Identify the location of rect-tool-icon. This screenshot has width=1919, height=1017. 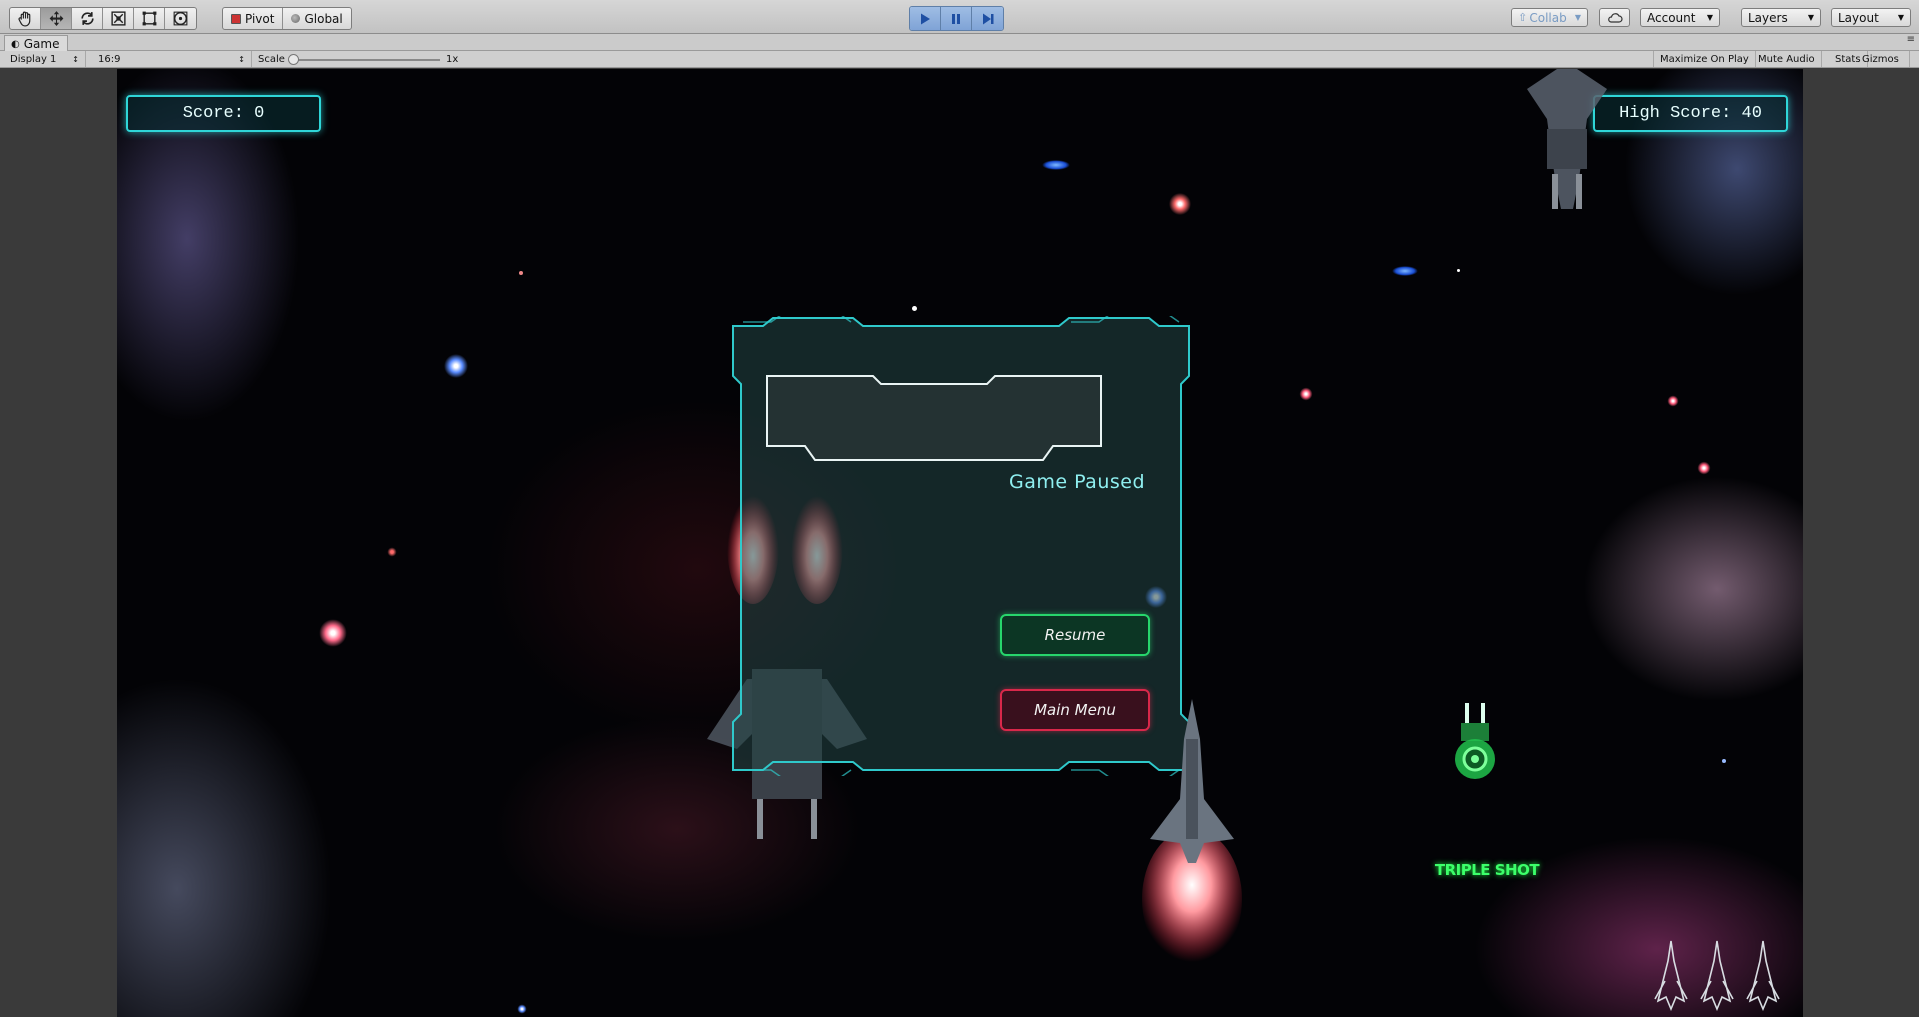
(149, 18).